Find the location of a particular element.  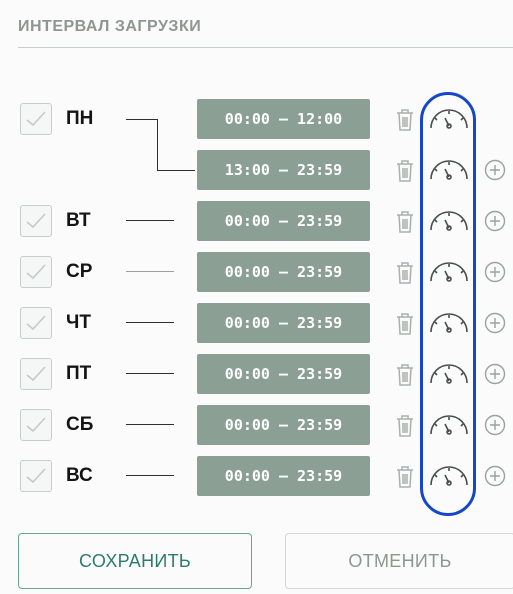

day-checkbox-fri is located at coordinates (36, 374).